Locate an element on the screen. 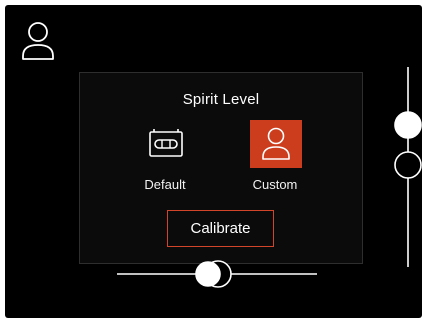 The width and height of the screenshot is (427, 323). user-profile-icon is located at coordinates (38, 42).